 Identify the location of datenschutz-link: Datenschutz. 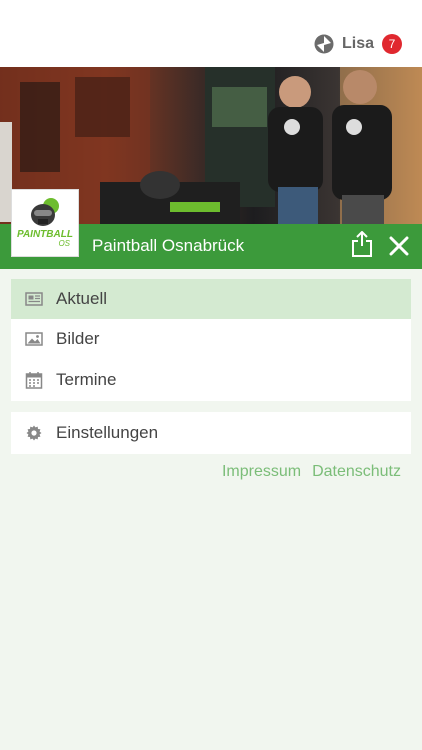
(356, 472).